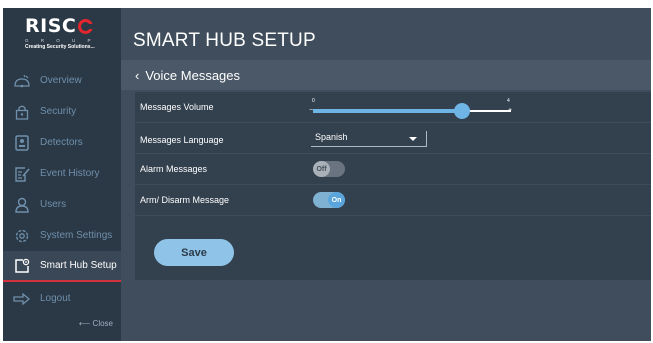  I want to click on sidebar-item-label: Event History, so click(70, 173).